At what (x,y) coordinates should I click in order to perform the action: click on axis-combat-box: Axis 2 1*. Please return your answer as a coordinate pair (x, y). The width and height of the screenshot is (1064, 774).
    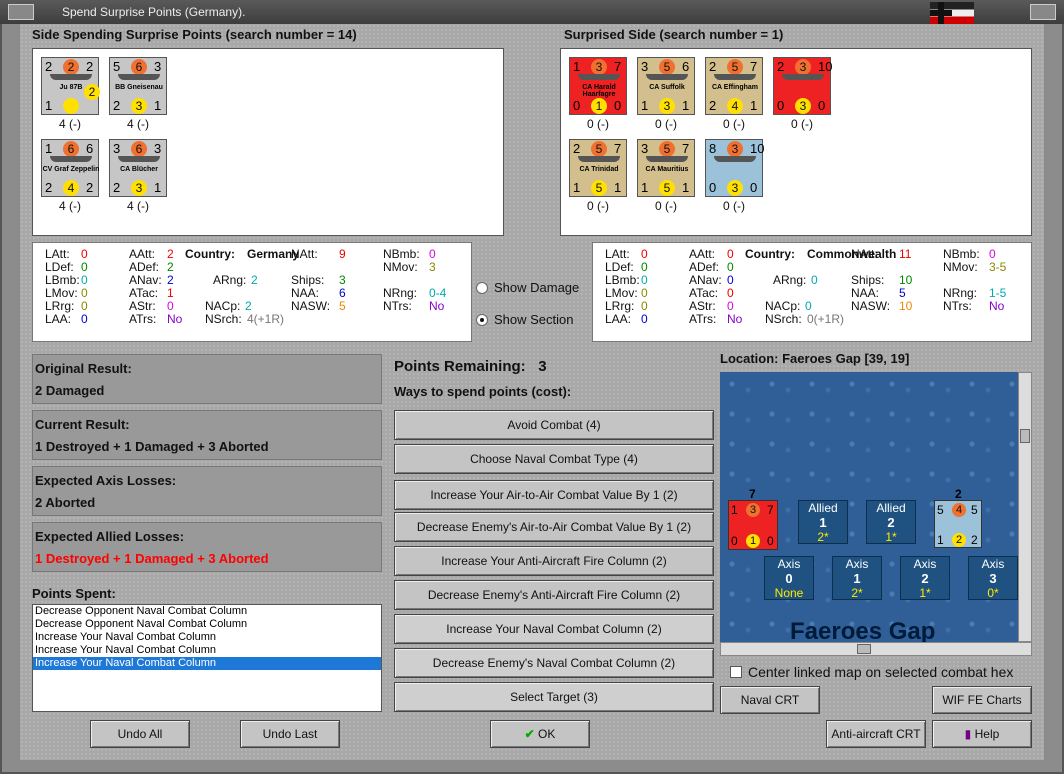
    Looking at the image, I should click on (925, 578).